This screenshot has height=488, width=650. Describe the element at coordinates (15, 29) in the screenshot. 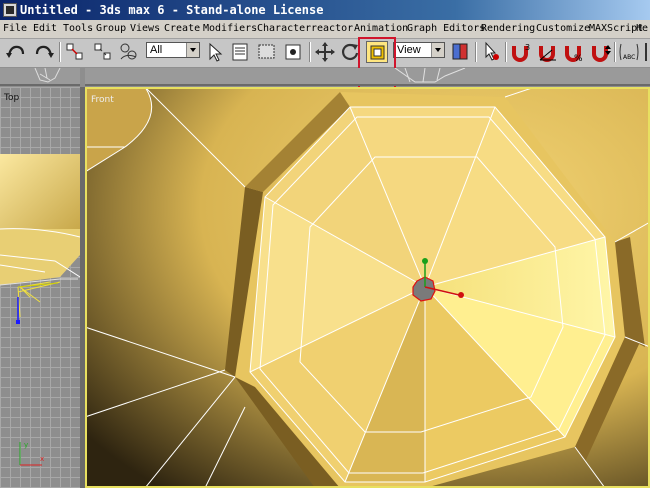

I see `menu-file: File` at that location.